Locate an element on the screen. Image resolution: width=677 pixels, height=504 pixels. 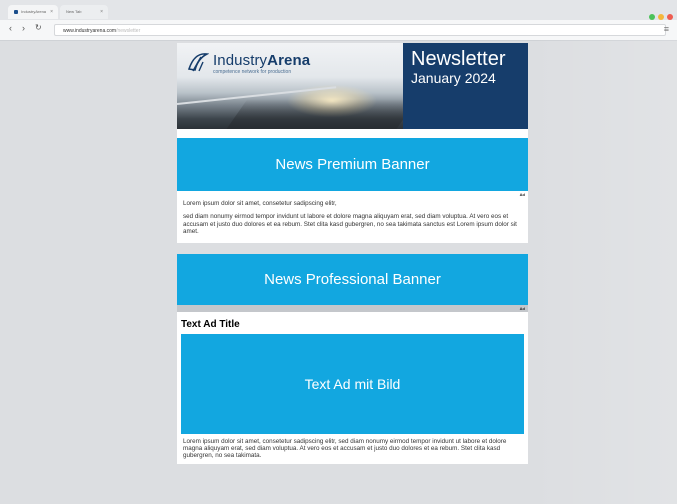
newsletter-date: January 2024 is located at coordinates (453, 78).